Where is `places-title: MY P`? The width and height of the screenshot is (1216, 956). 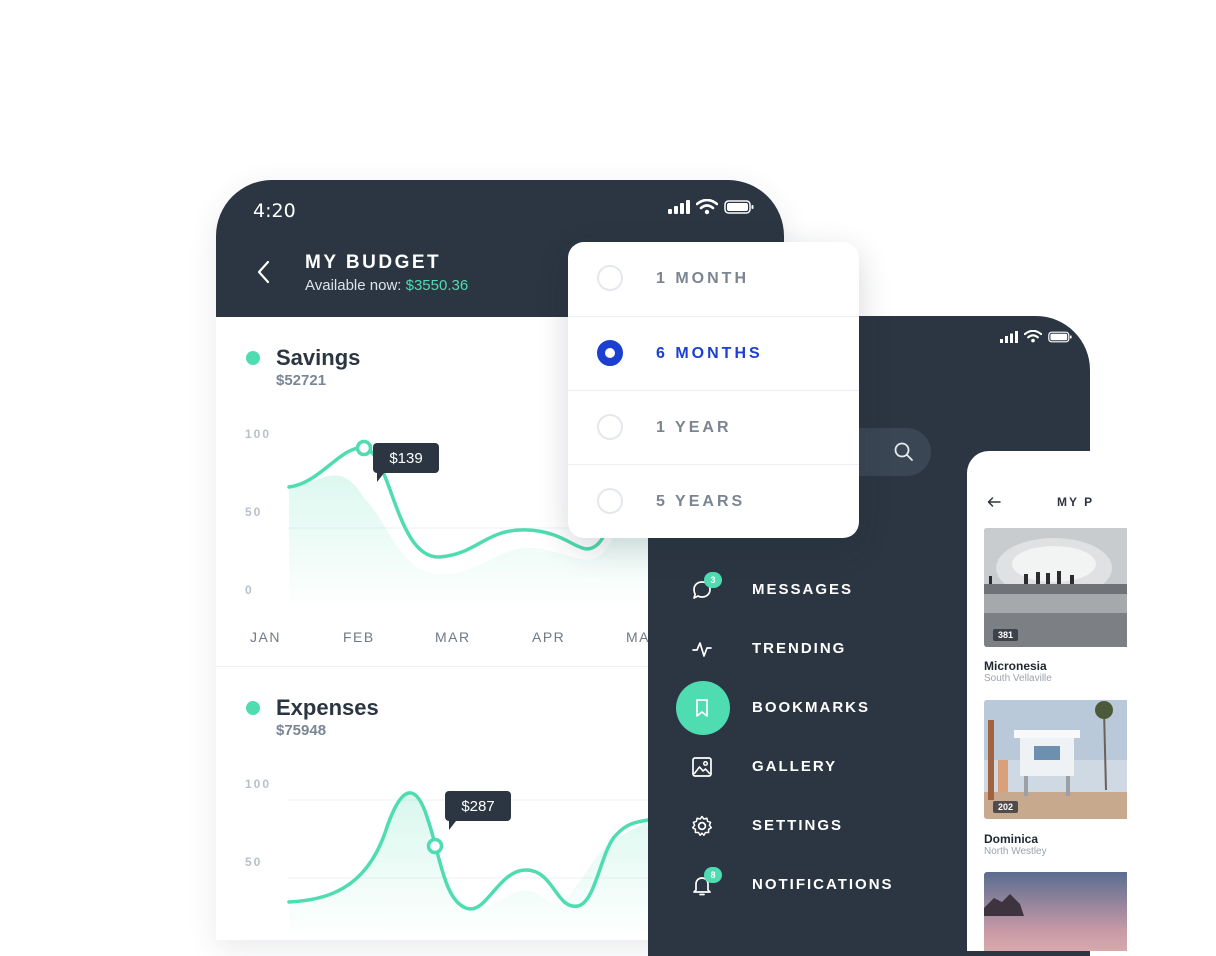
places-title: MY P is located at coordinates (1076, 502).